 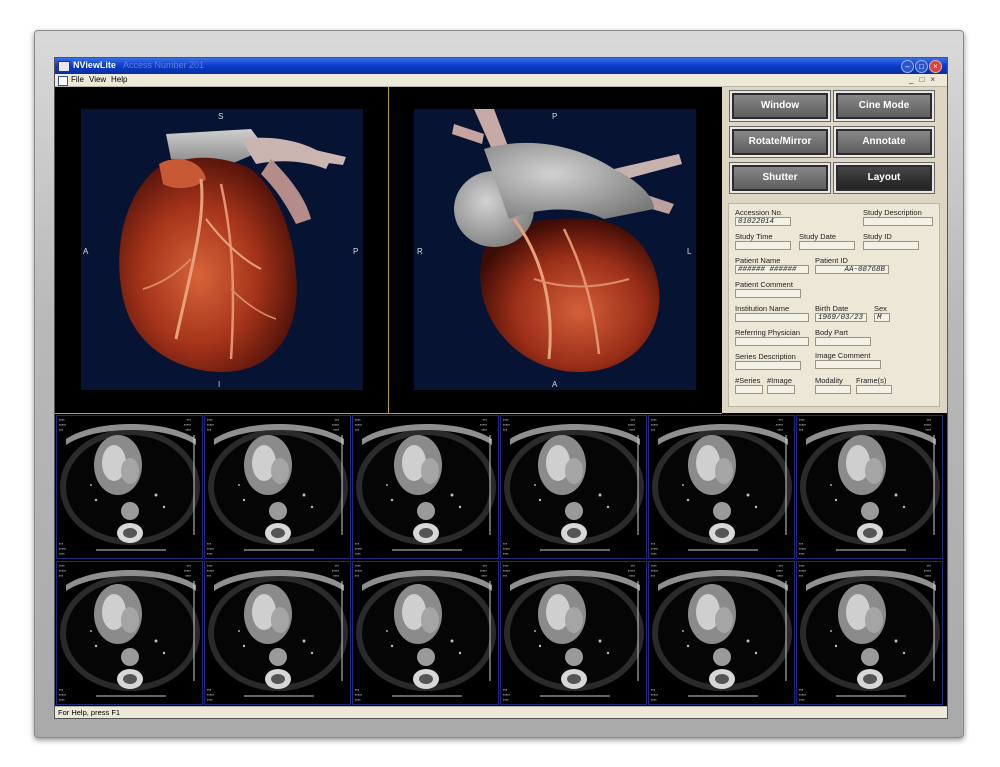 I want to click on series-description-field, so click(x=768, y=365).